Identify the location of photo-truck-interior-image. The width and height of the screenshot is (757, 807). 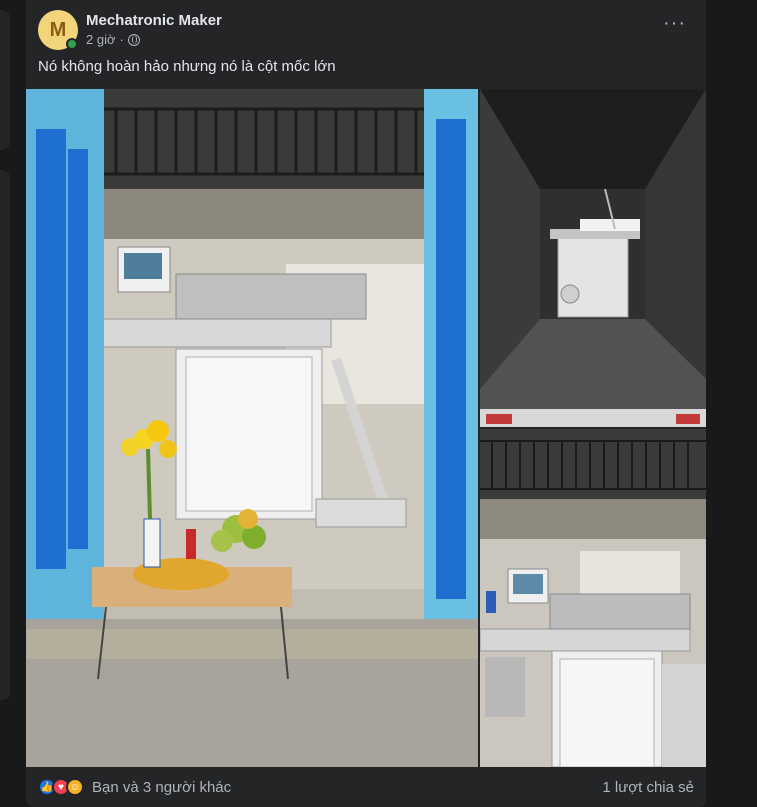
(593, 258).